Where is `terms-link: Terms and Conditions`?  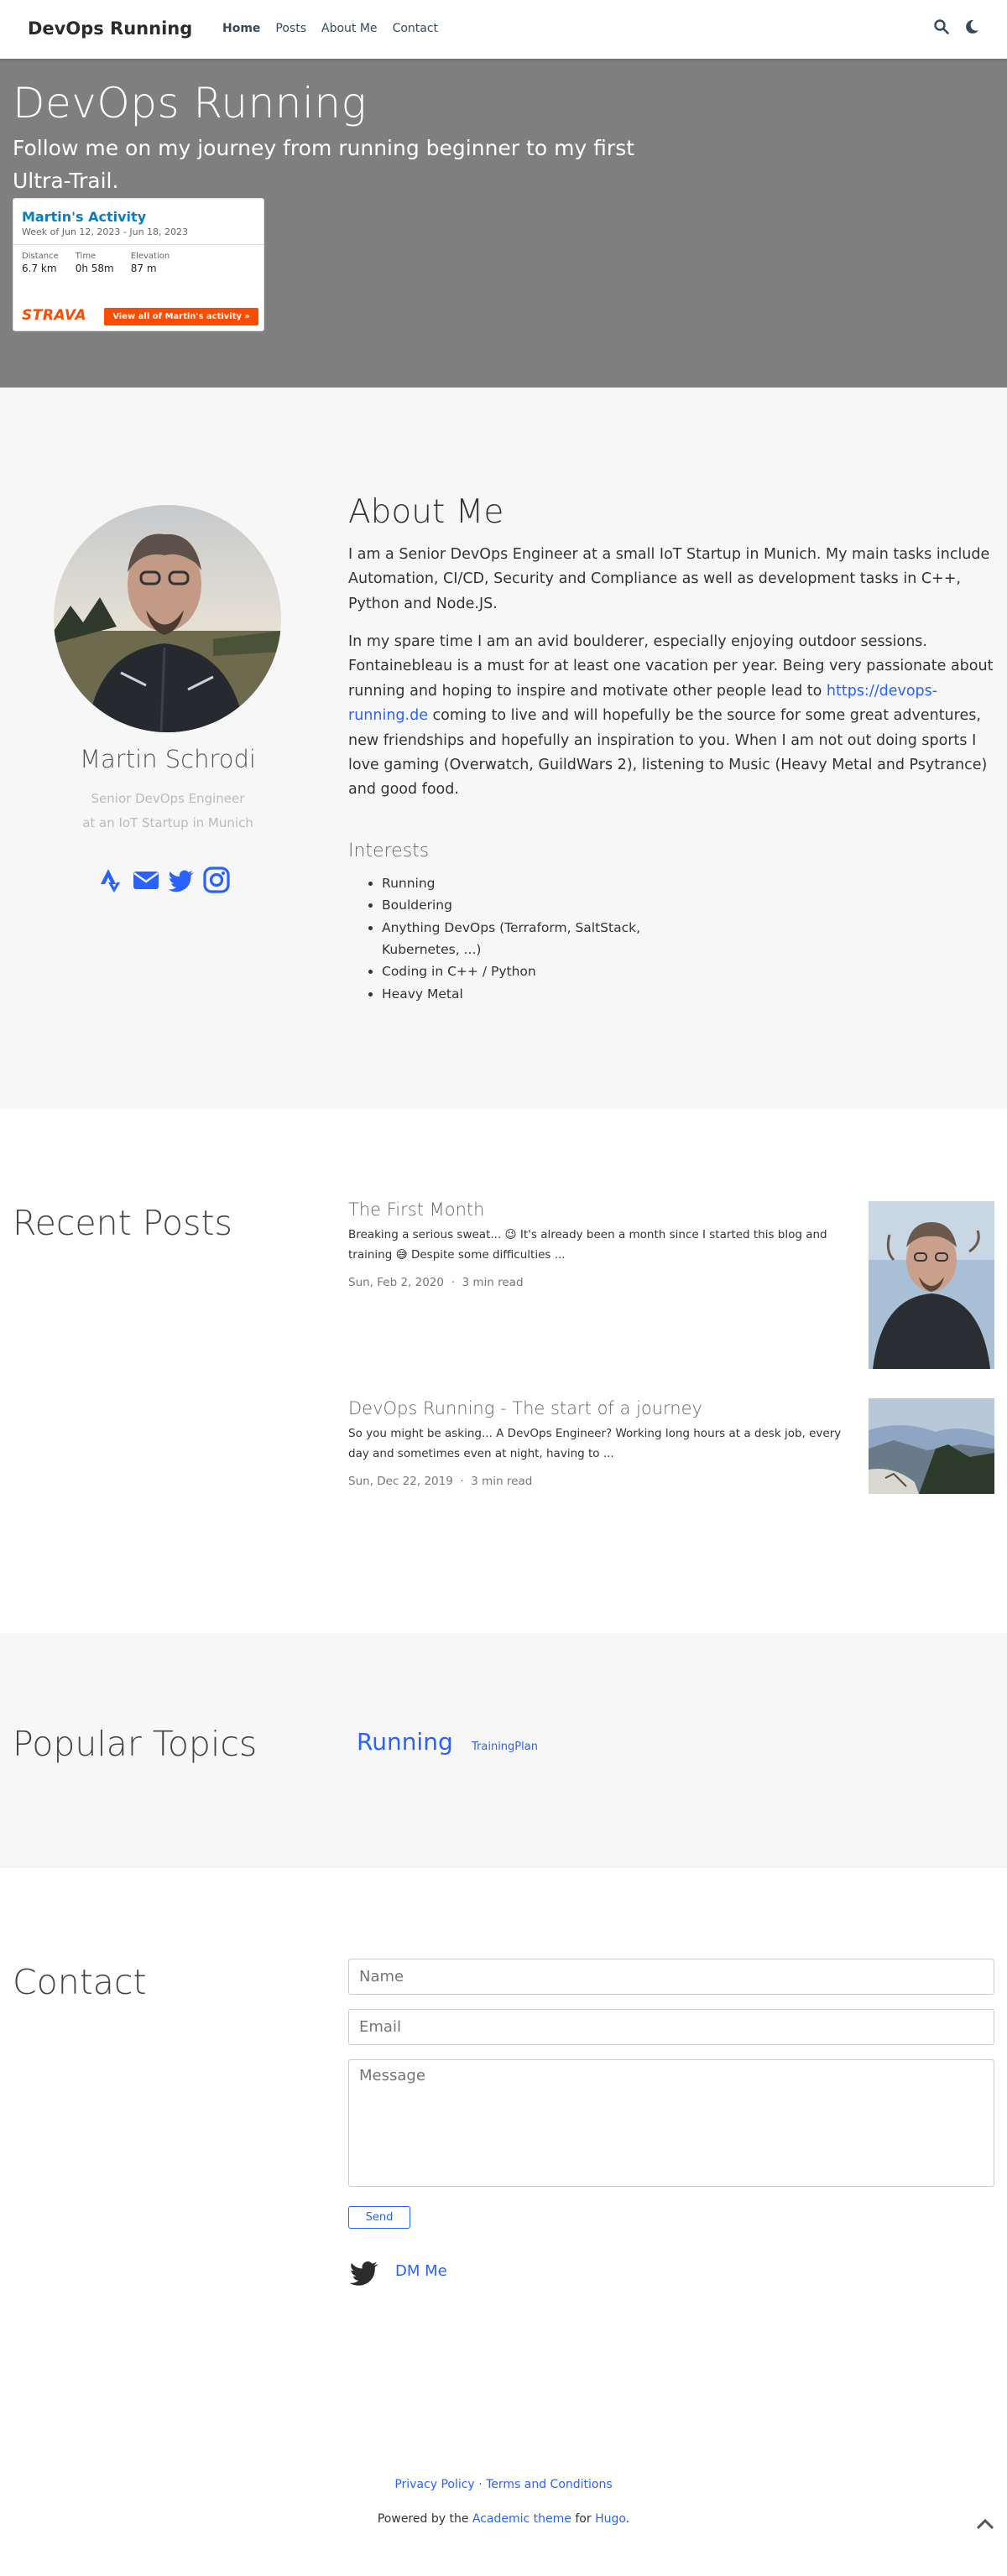
terms-link: Terms and Conditions is located at coordinates (549, 2484).